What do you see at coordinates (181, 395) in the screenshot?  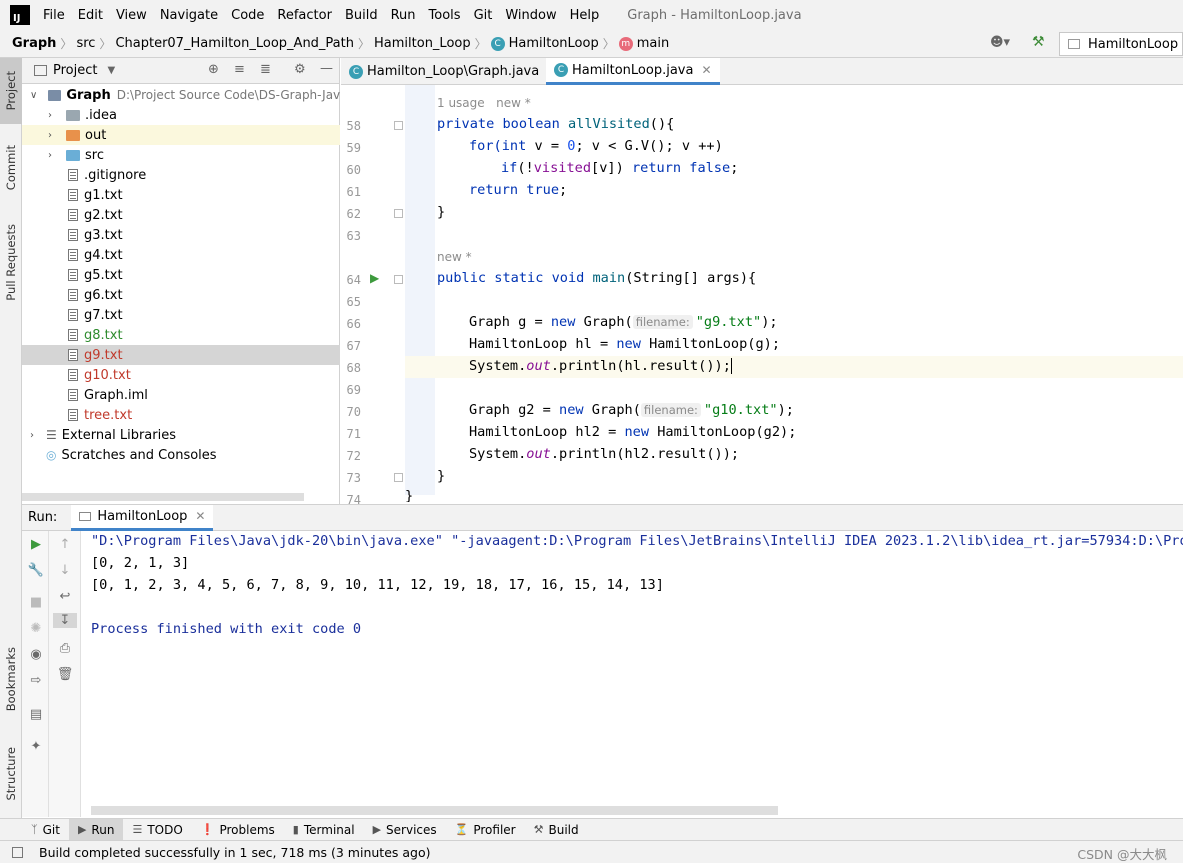 I see `tree-item-graph-iml: Graph.iml` at bounding box center [181, 395].